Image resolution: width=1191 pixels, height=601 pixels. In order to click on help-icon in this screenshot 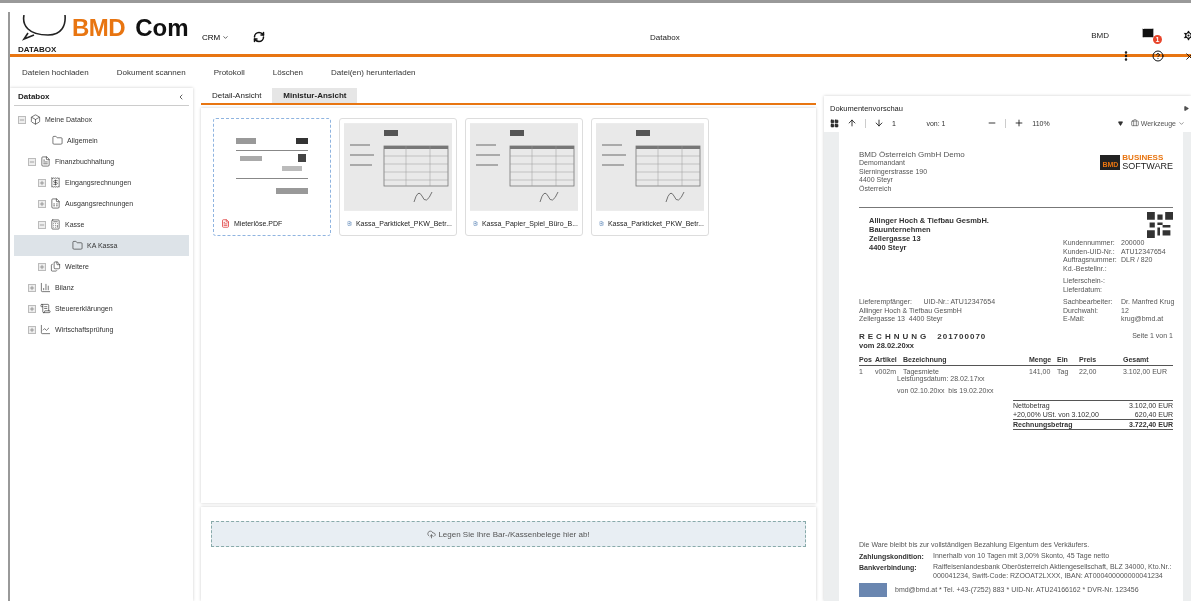, I will do `click(1158, 56)`.